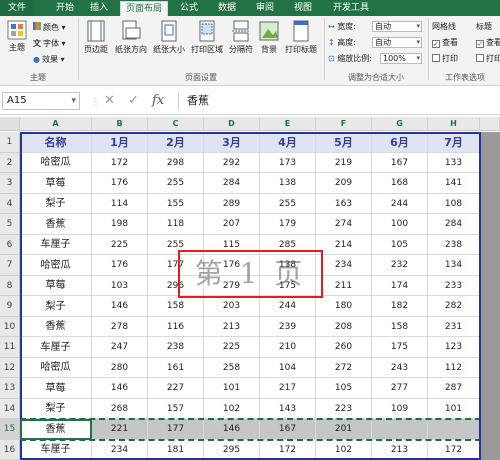  I want to click on value-cell: 268, so click(120, 409).